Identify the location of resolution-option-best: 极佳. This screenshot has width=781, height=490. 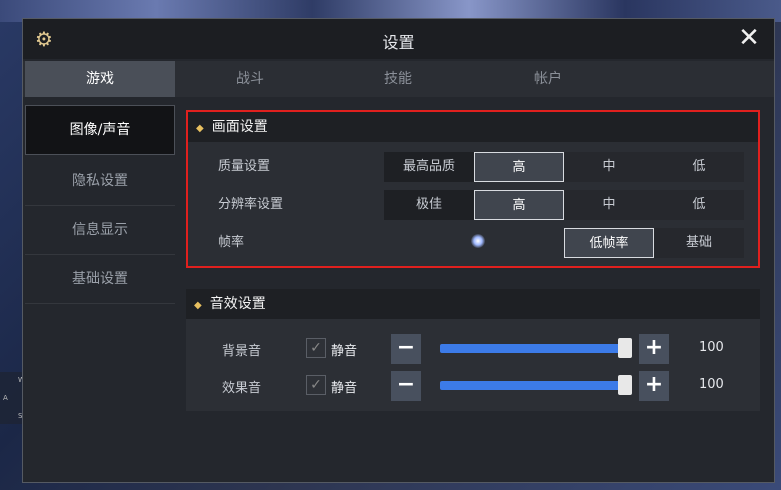
(429, 205).